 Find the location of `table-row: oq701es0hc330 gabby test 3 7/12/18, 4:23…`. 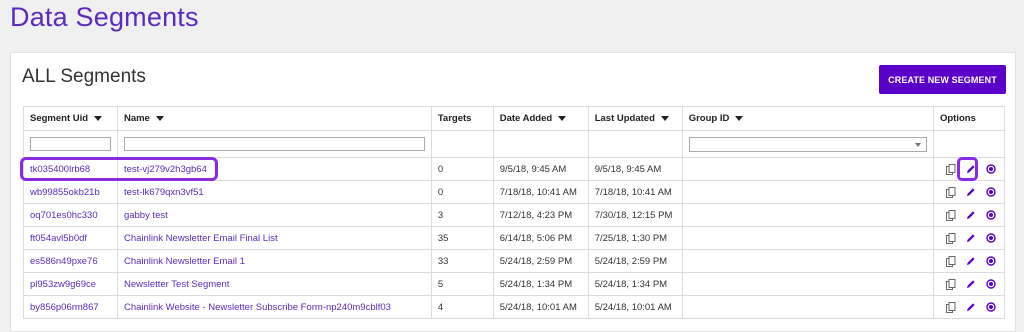

table-row: oq701es0hc330 gabby test 3 7/12/18, 4:23… is located at coordinates (514, 215).